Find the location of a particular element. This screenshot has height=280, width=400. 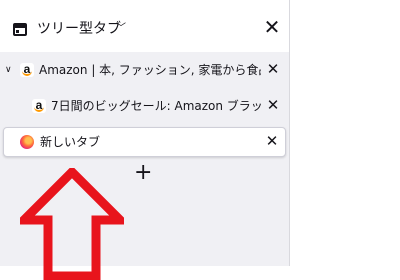

sidebar-panel-icon is located at coordinates (20, 29).